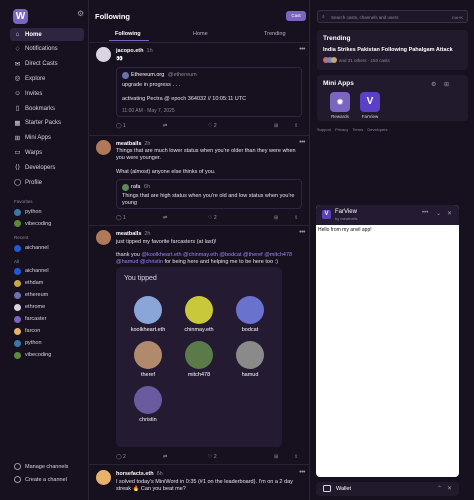  Describe the element at coordinates (140, 278) in the screenshot. I see `tipped-title: You tipped` at that location.